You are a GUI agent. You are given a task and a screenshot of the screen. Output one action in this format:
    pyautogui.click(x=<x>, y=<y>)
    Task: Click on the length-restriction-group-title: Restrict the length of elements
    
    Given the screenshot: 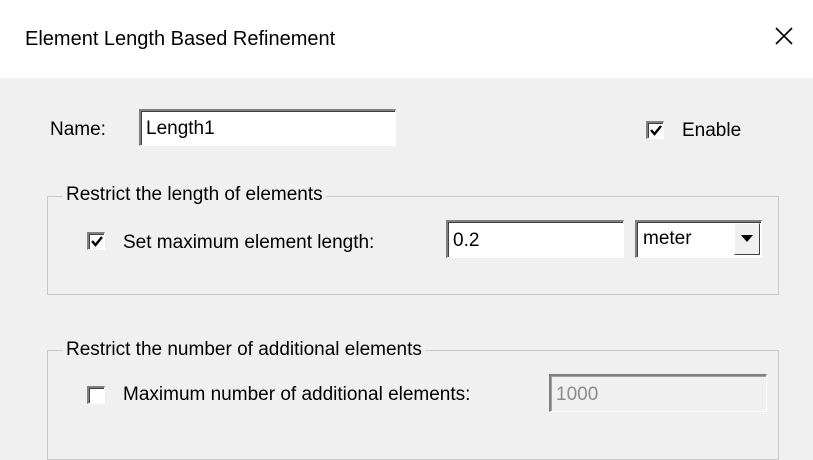 What is the action you would take?
    pyautogui.click(x=194, y=195)
    